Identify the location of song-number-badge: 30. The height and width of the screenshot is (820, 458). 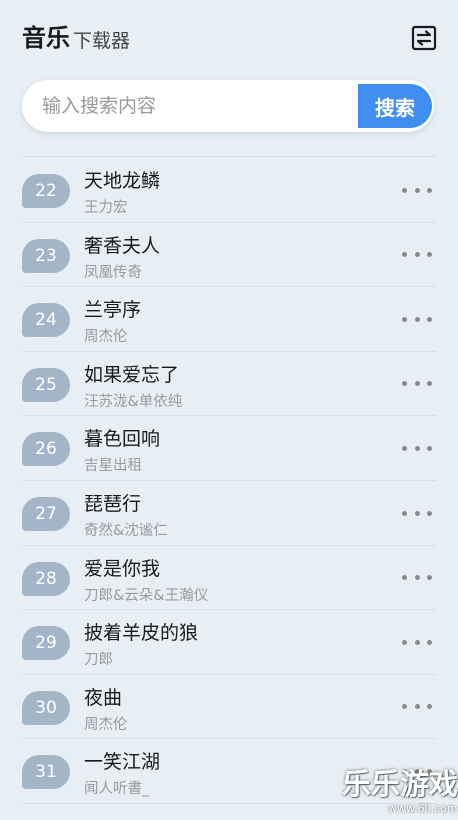
(46, 707).